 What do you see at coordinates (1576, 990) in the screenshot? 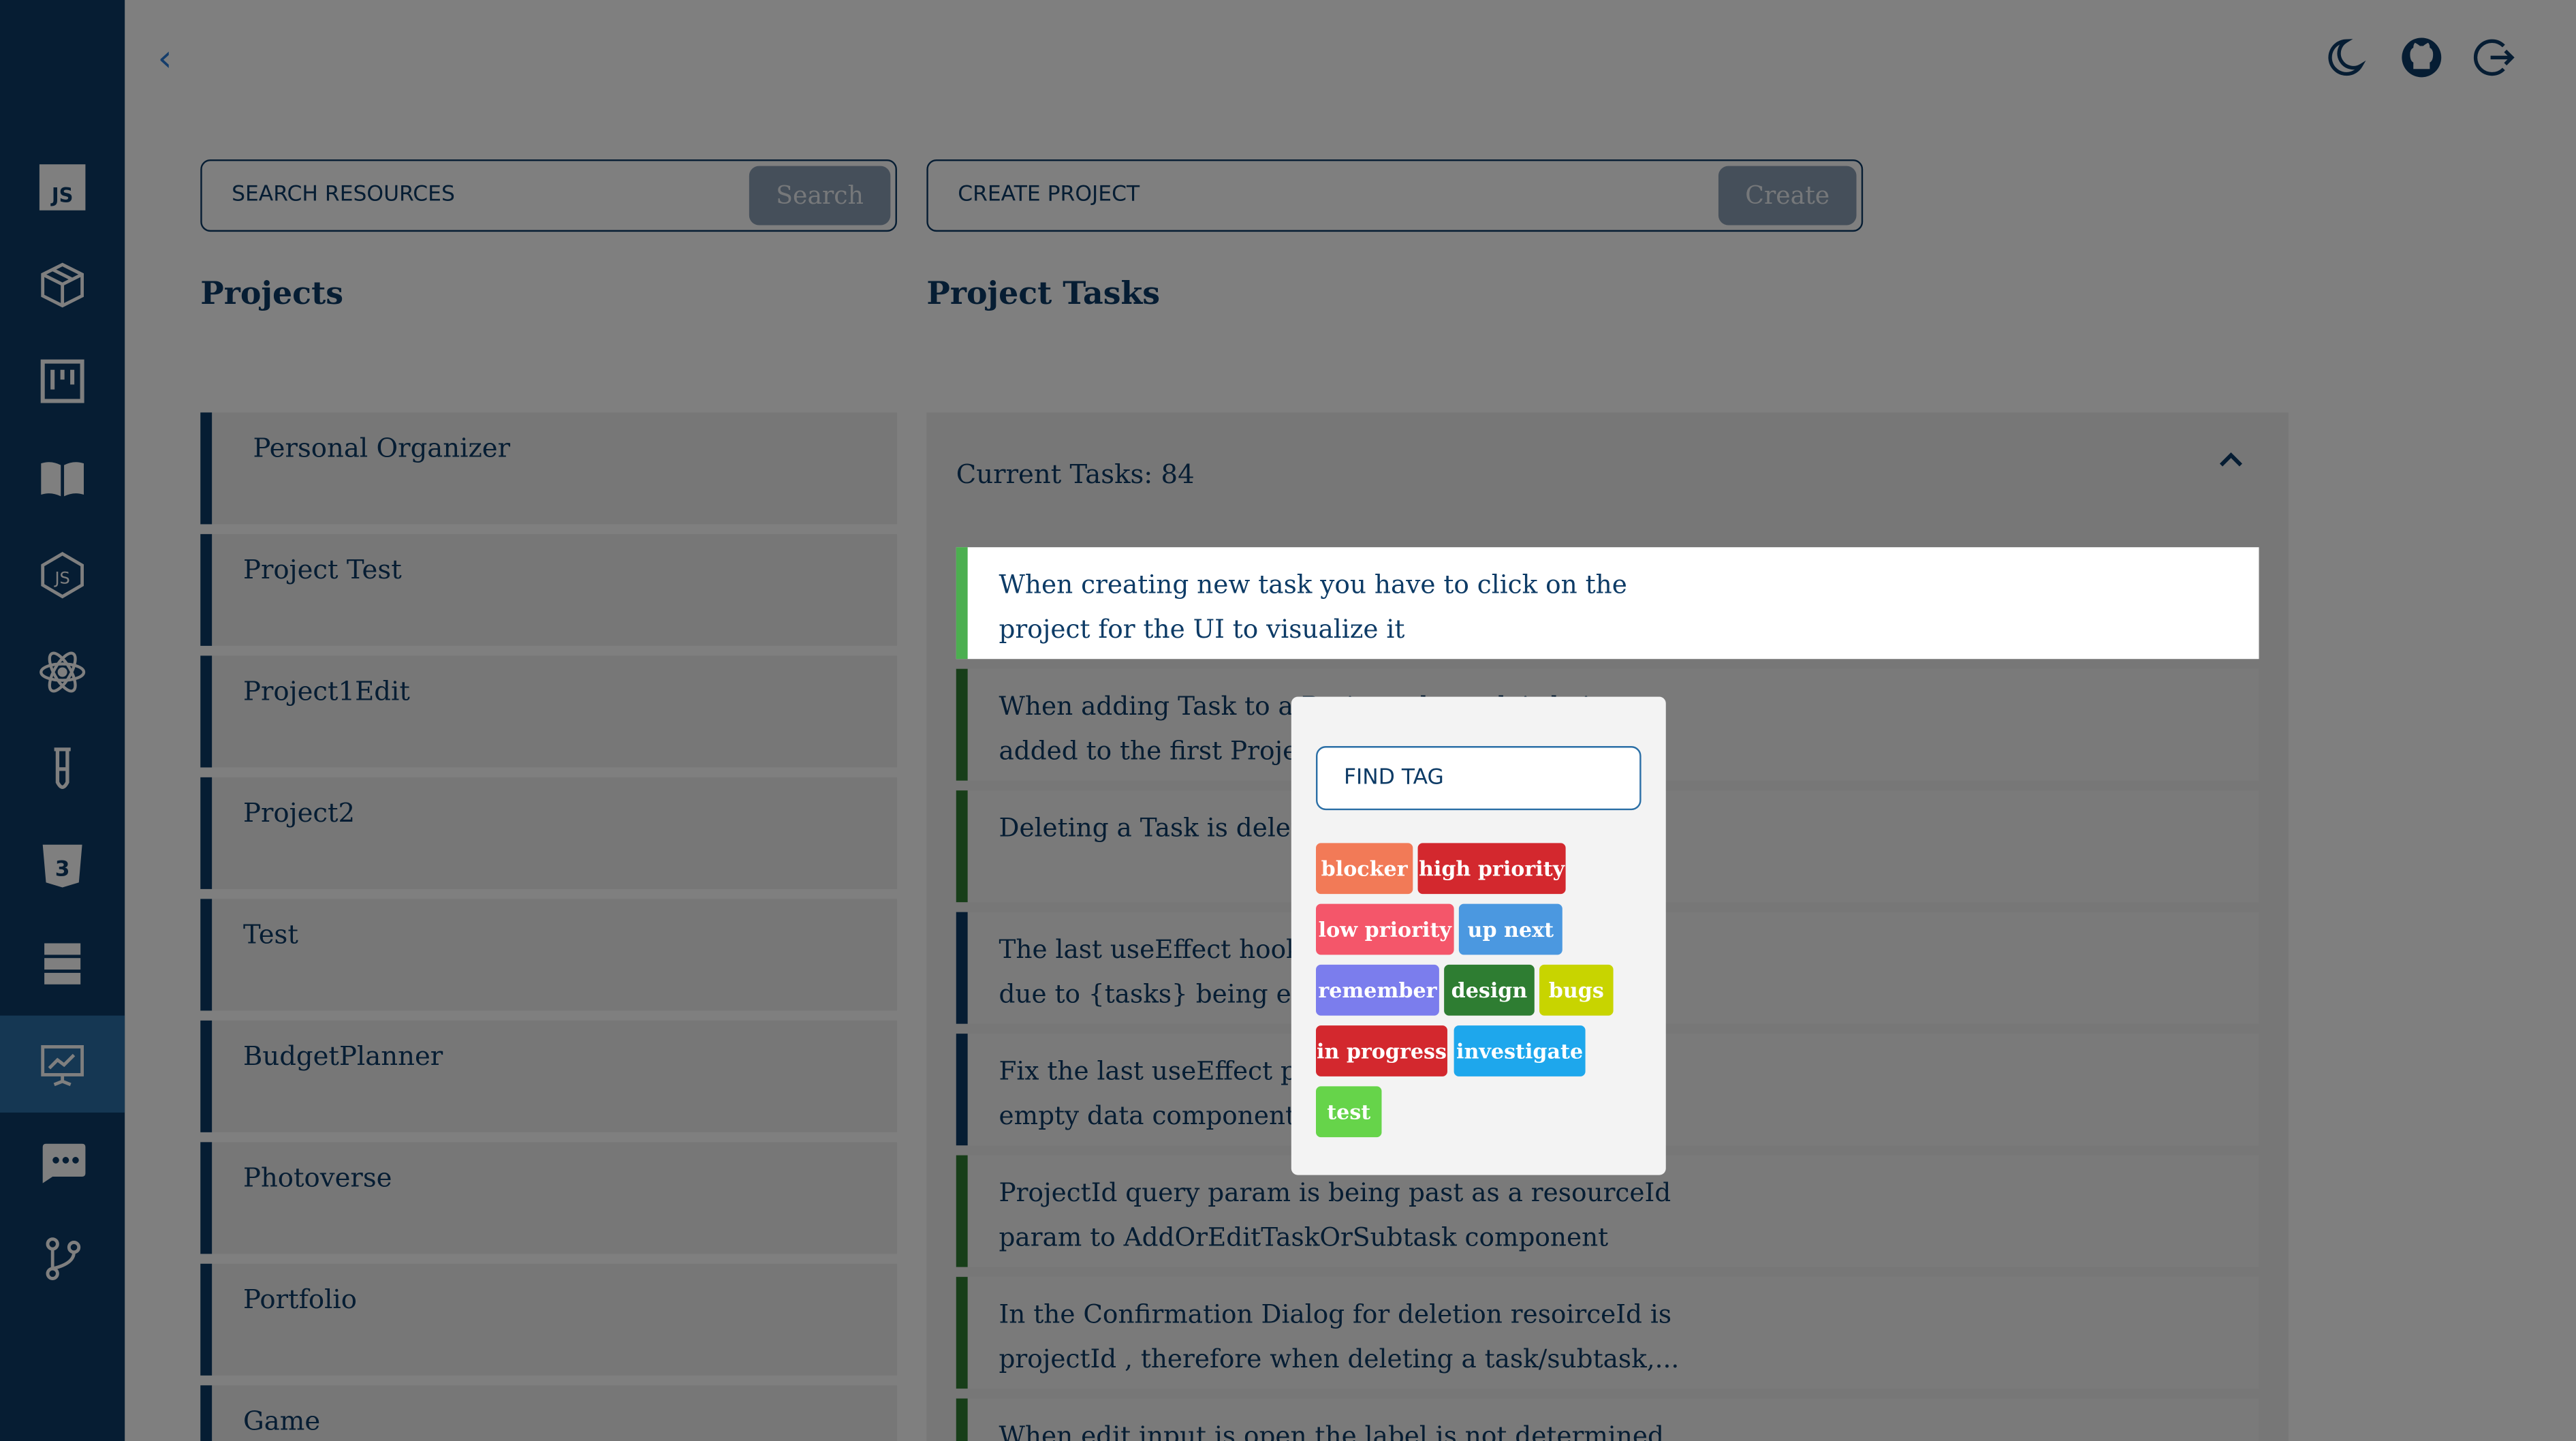
I see `tag-chip: bugs` at bounding box center [1576, 990].